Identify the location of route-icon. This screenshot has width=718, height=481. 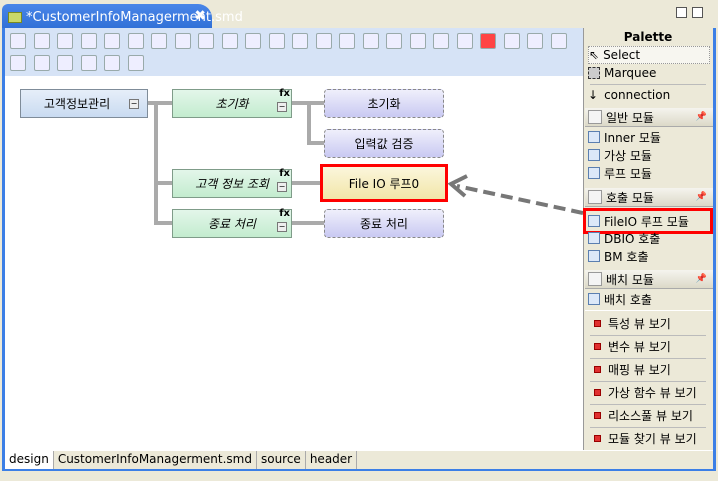
(41, 41).